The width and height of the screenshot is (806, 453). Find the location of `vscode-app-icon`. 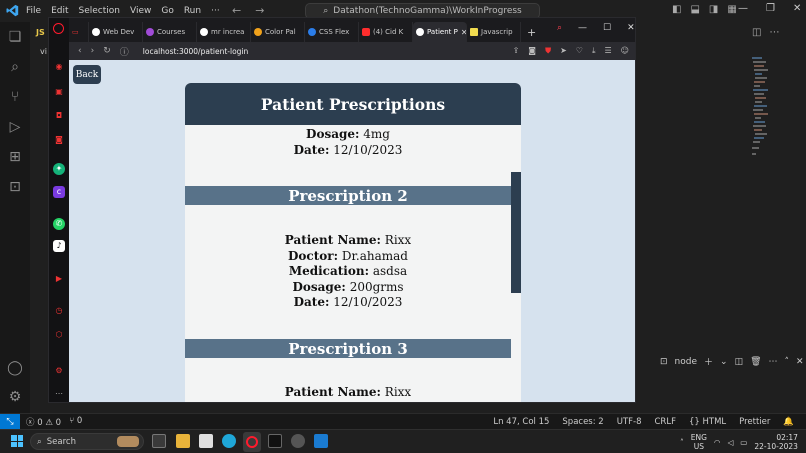

vscode-app-icon is located at coordinates (321, 441).